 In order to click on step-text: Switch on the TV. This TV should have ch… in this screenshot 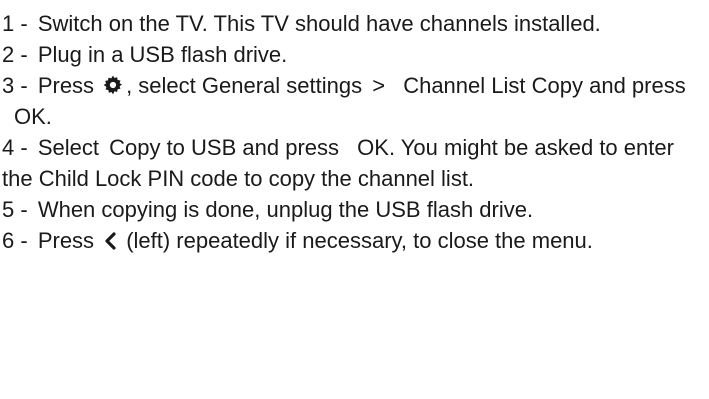, I will do `click(319, 23)`.